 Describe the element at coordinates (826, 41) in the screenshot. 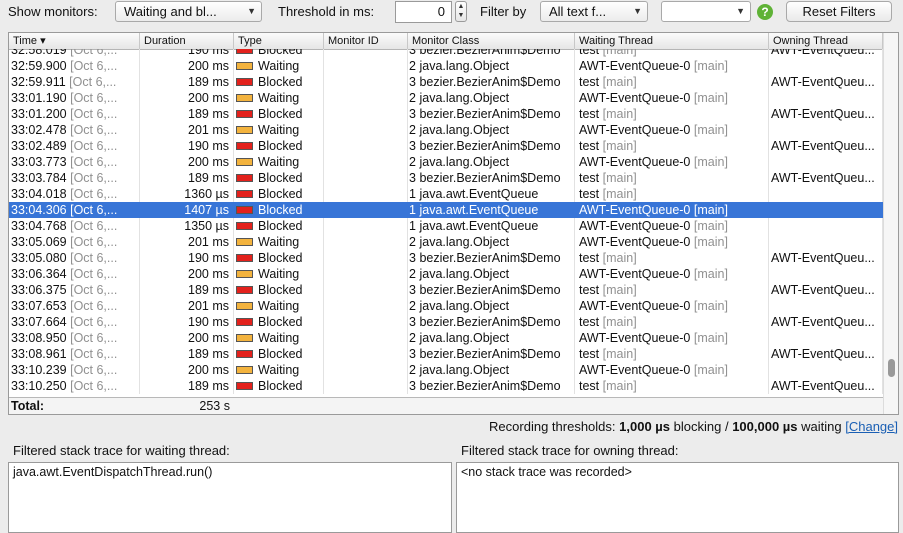

I see `column-header-owning-thread: Owning Thread` at that location.